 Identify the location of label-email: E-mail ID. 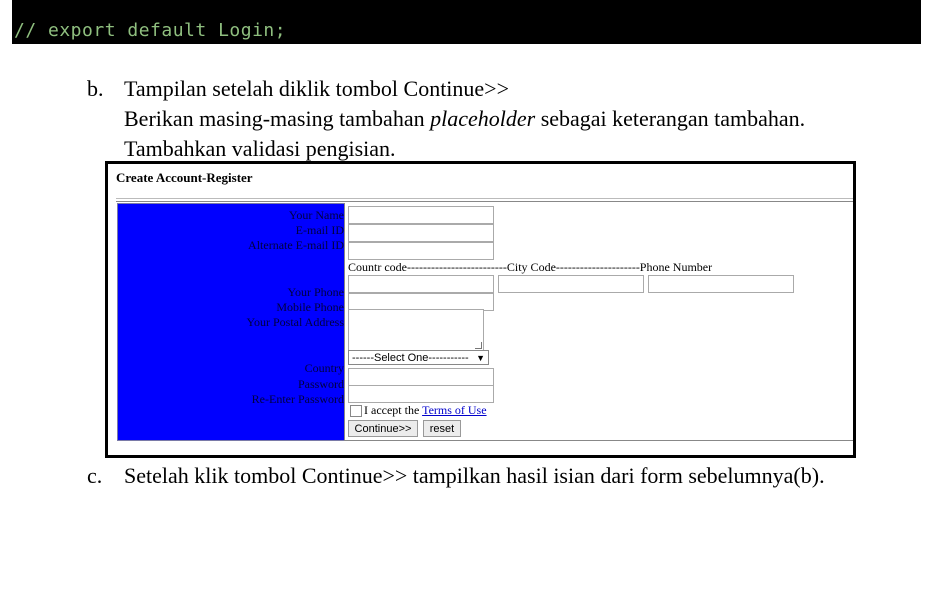
(319, 230).